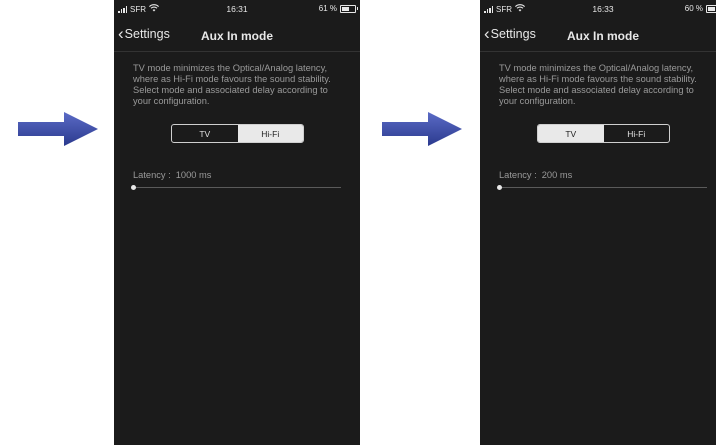  Describe the element at coordinates (557, 175) in the screenshot. I see `latency-value: 200 ms` at that location.